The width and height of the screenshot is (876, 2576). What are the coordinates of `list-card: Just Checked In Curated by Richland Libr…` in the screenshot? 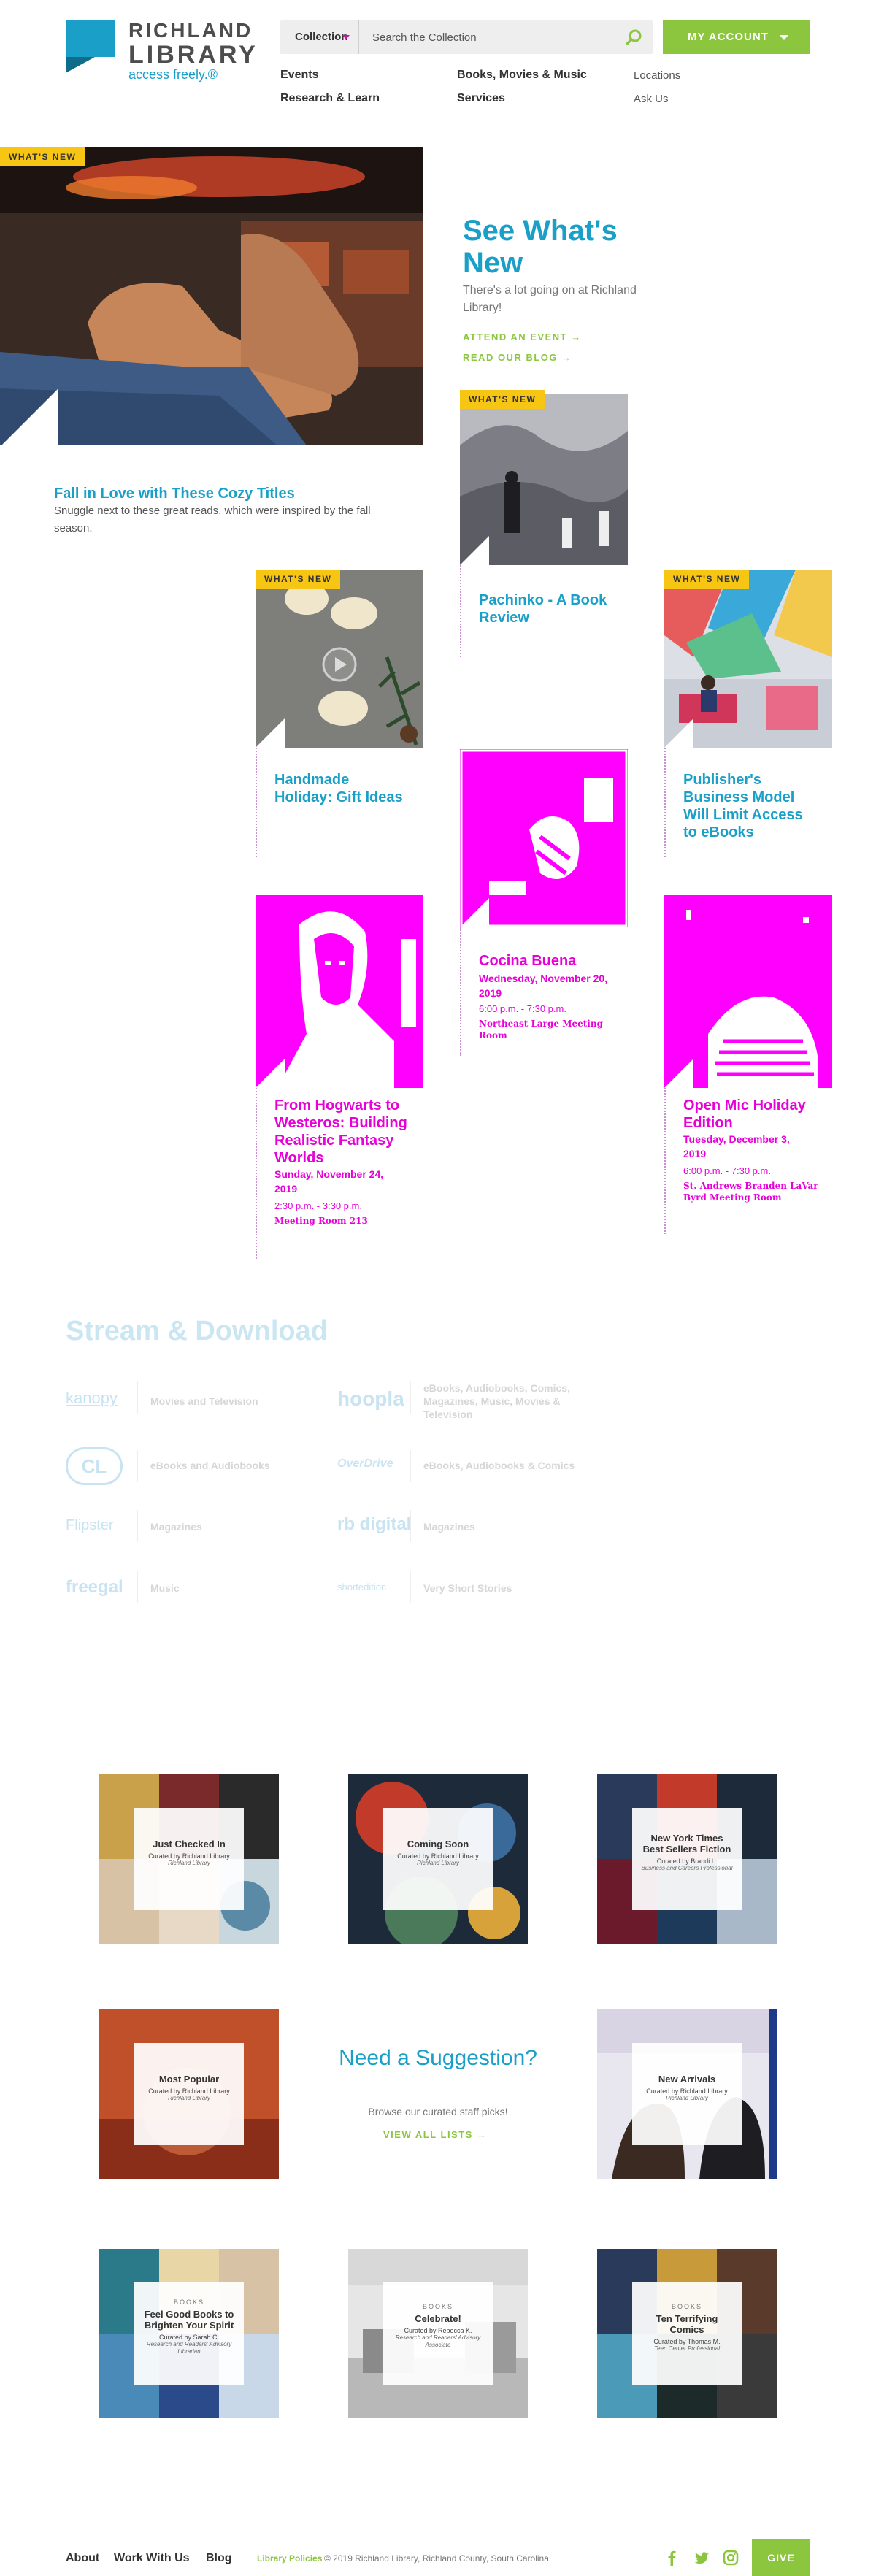 It's located at (189, 1859).